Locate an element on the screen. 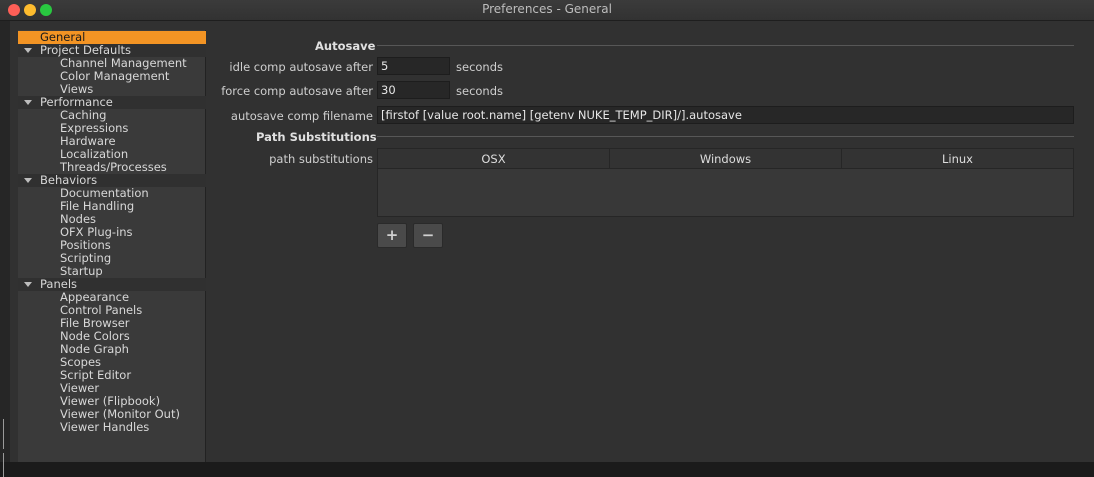 The width and height of the screenshot is (1094, 477). sidebar-item-file-handling: File Handling is located at coordinates (112, 206).